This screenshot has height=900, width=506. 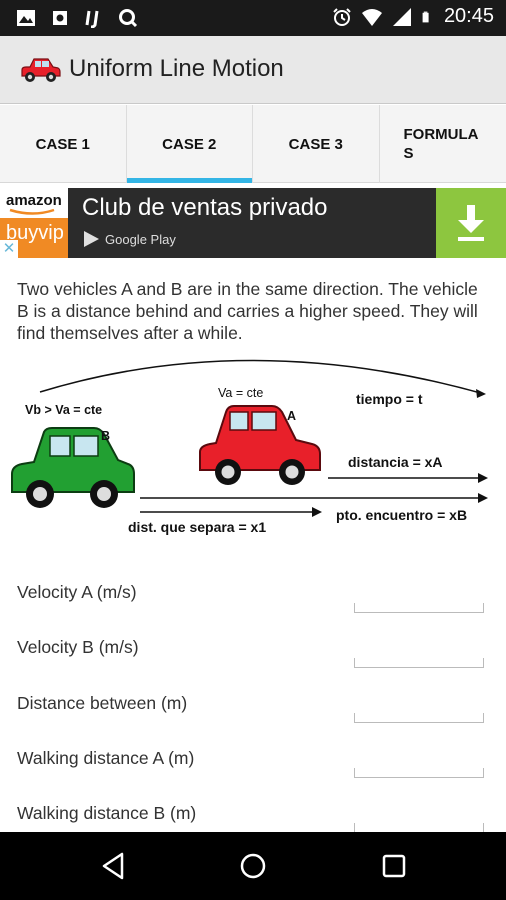 What do you see at coordinates (291, 416) in the screenshot?
I see `label-a: A` at bounding box center [291, 416].